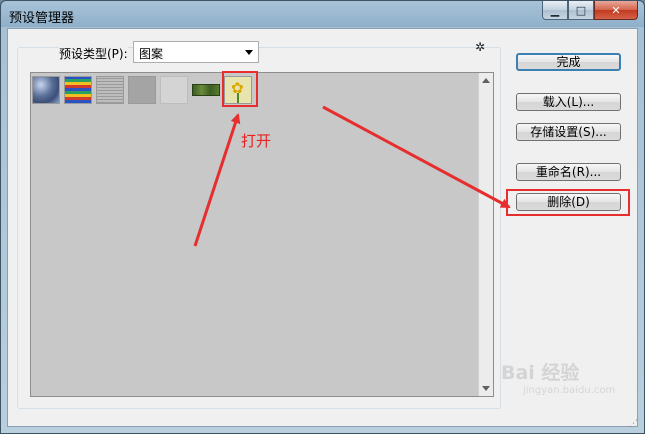 This screenshot has width=645, height=434. What do you see at coordinates (555, 10) in the screenshot?
I see `minimize-button: ▁` at bounding box center [555, 10].